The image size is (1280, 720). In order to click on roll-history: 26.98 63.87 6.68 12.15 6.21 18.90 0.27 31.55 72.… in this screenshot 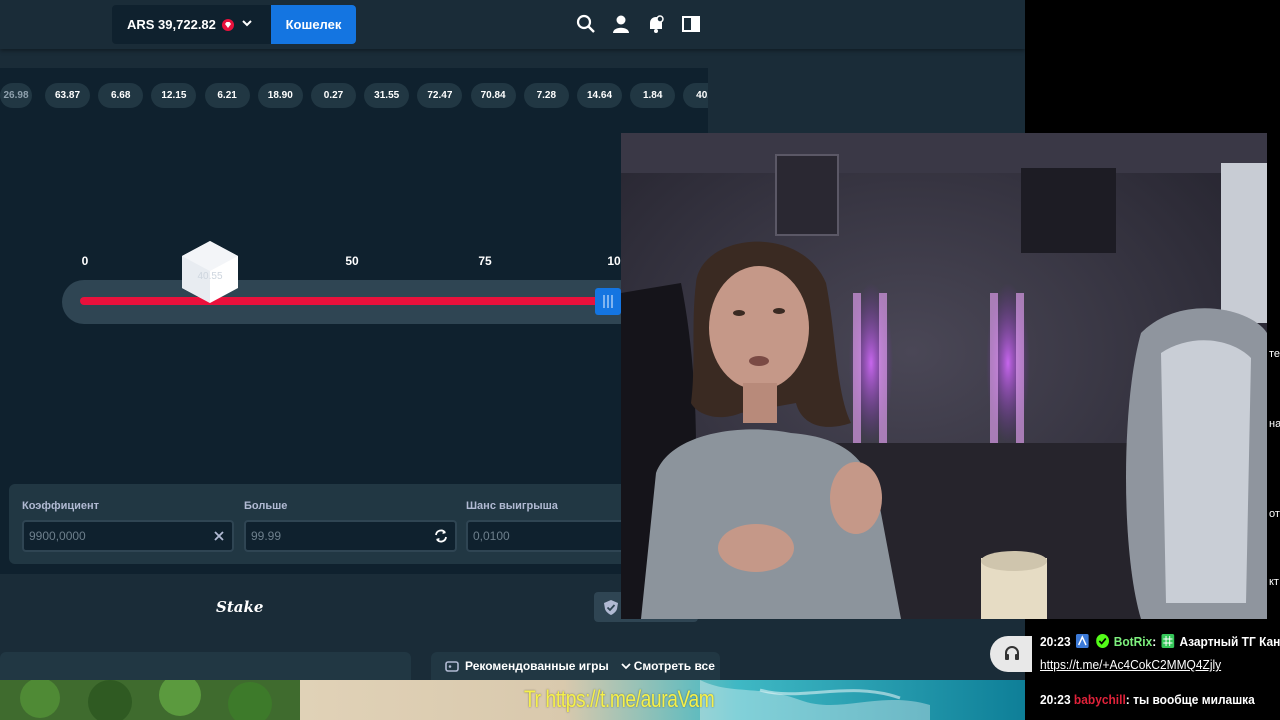, I will do `click(354, 96)`.